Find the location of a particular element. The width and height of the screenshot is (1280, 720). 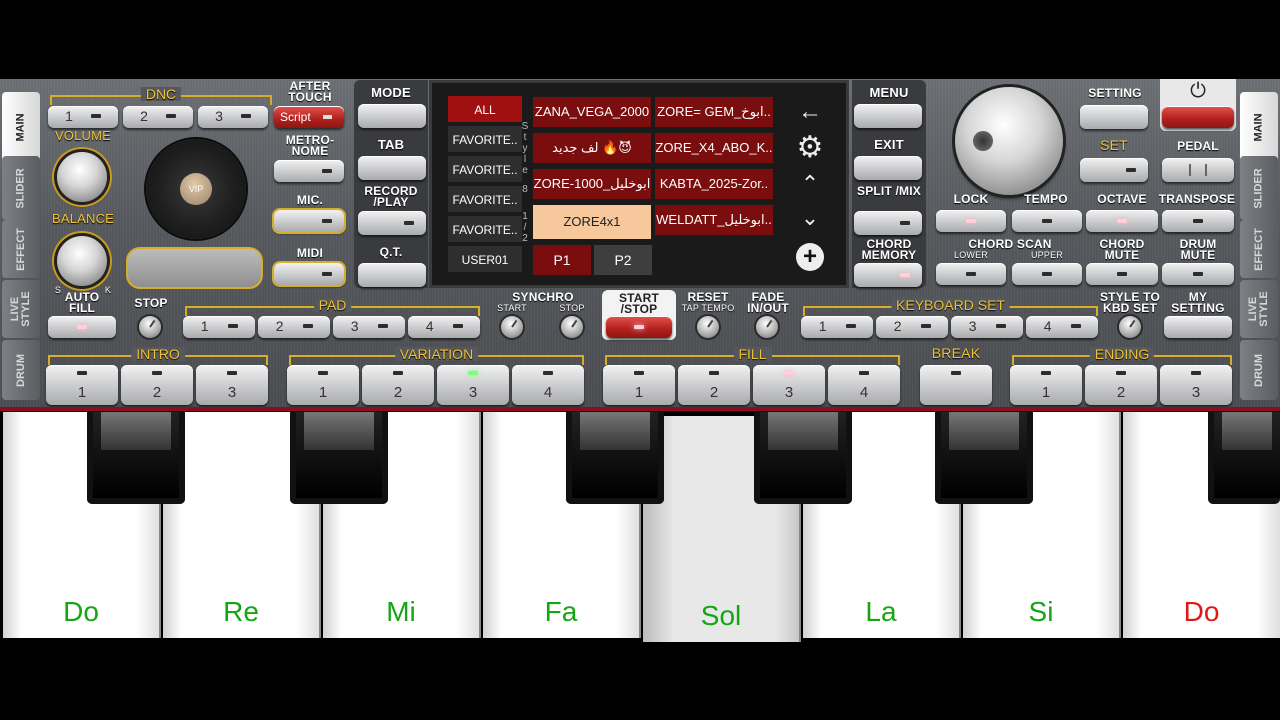

tab-effect-left: EFFECT is located at coordinates (21, 249).